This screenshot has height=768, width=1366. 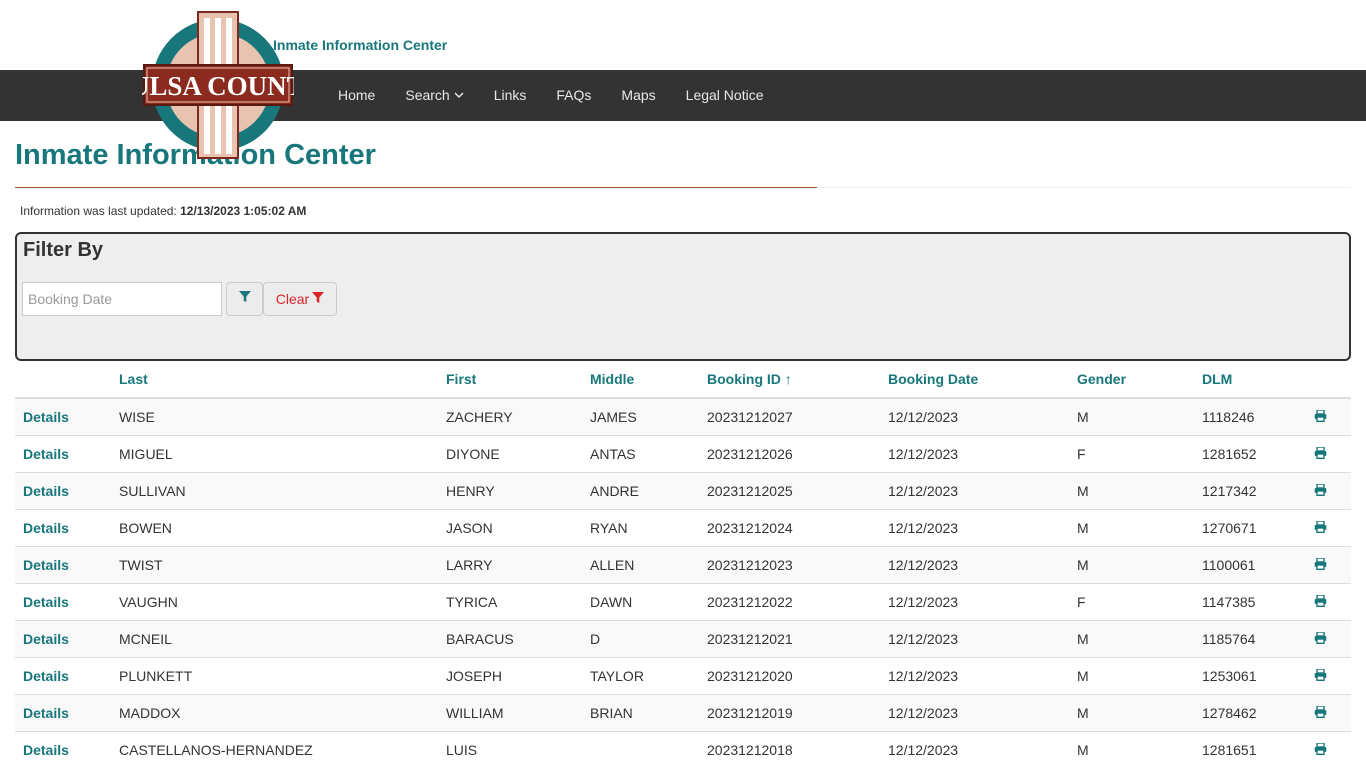 I want to click on cell-last: BOWEN, so click(x=274, y=527).